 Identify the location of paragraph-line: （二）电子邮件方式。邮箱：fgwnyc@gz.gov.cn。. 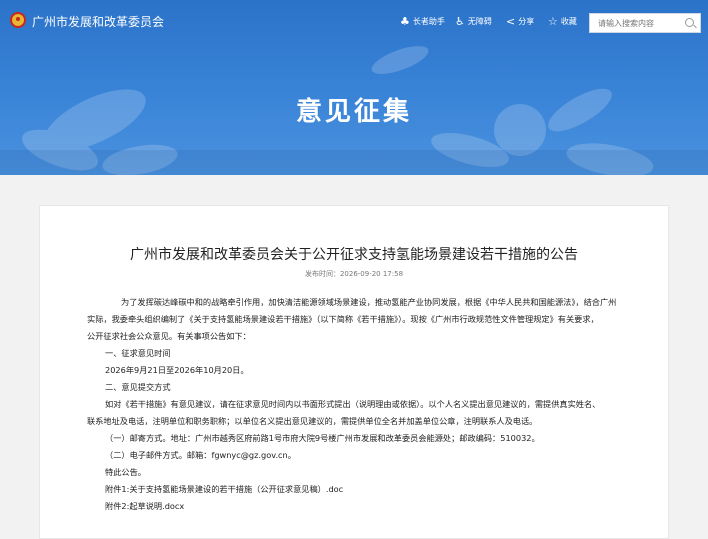
(200, 455).